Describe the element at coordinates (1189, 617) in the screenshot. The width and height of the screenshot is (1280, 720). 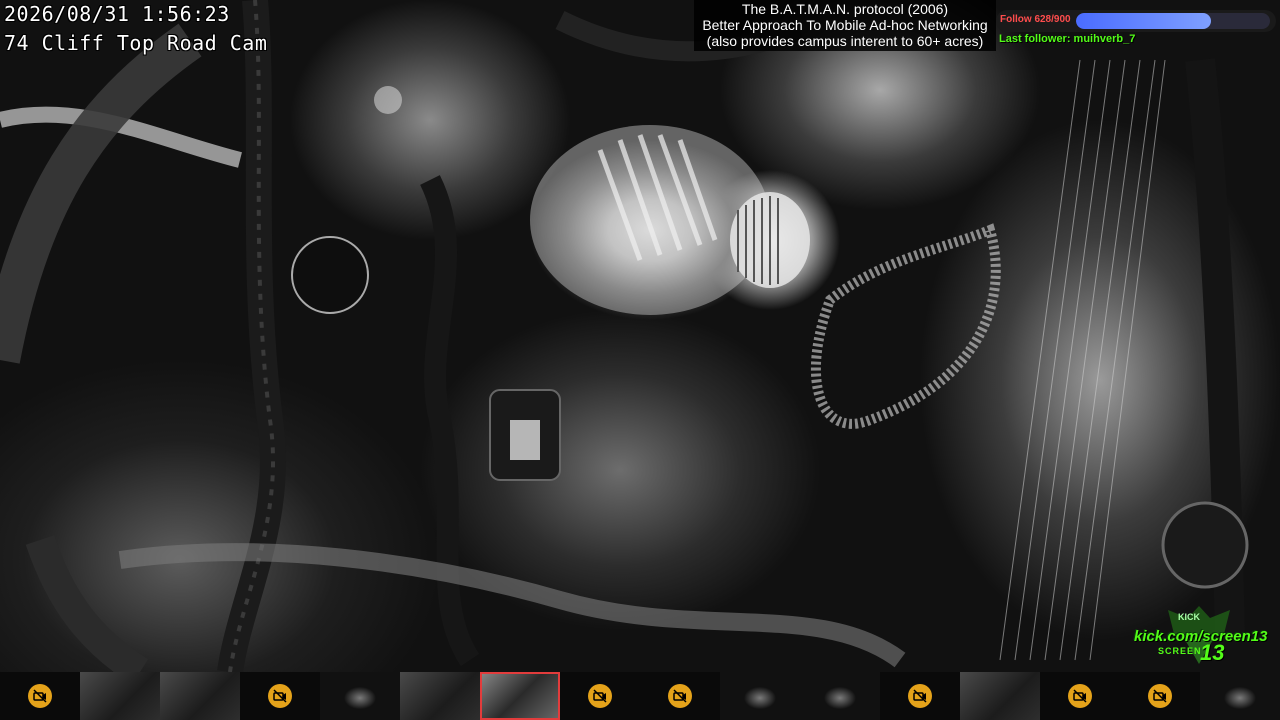
I see `kick-small-label: KICK` at that location.